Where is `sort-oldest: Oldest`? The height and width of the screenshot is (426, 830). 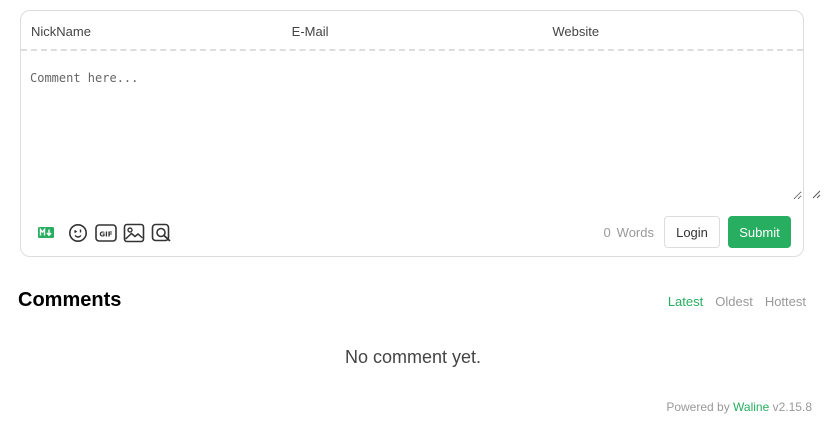 sort-oldest: Oldest is located at coordinates (734, 301).